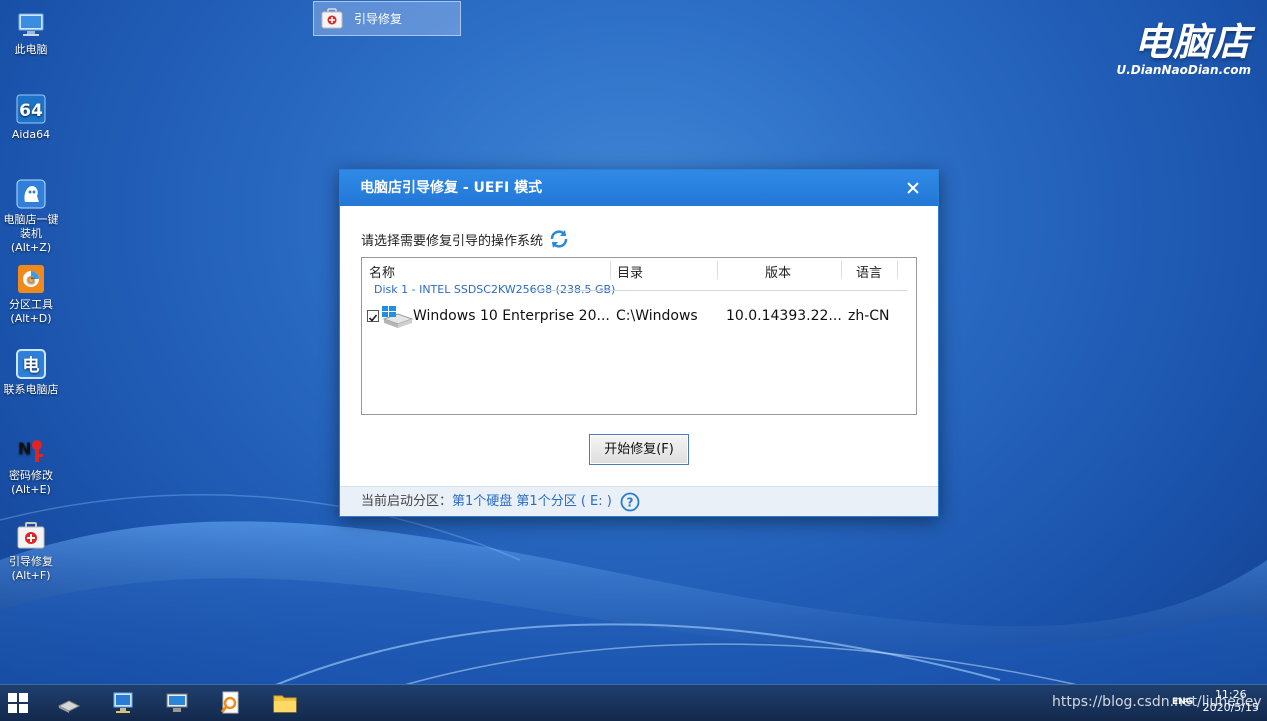  I want to click on dialog-titlebar: 电脑店引导修复 - UEFI 模式, so click(639, 188).